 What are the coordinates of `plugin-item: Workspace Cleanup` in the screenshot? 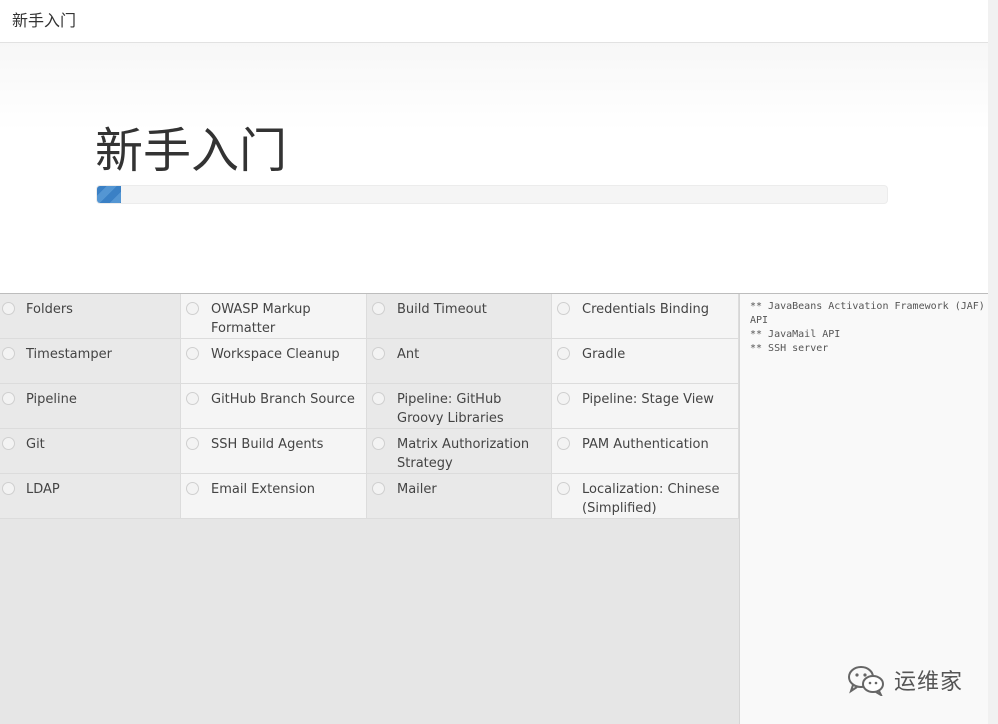 It's located at (274, 361).